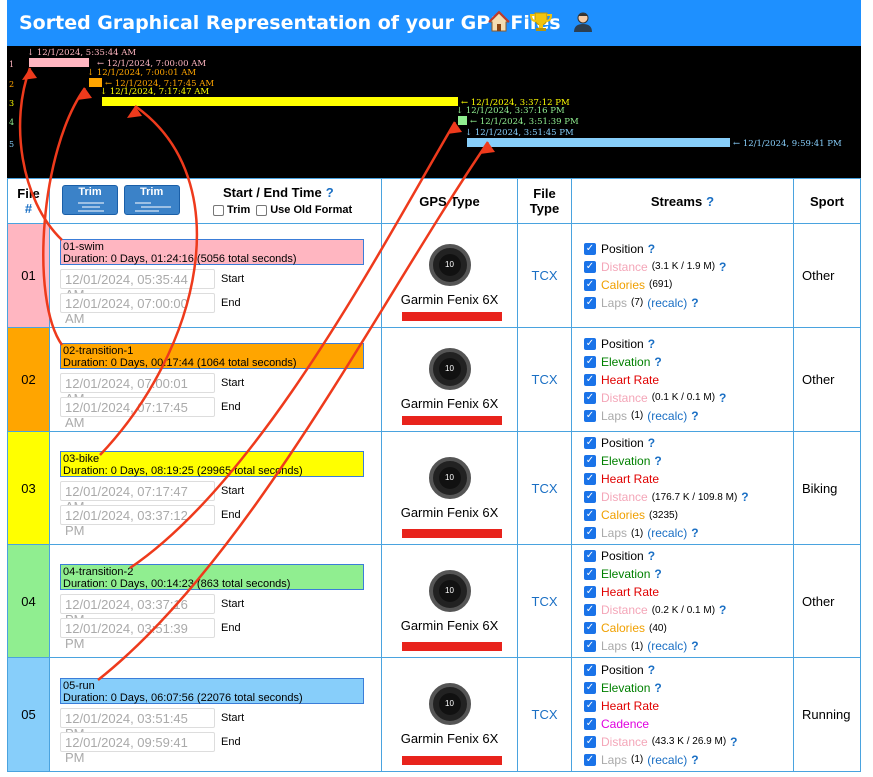 The width and height of the screenshot is (873, 777). Describe the element at coordinates (137, 634) in the screenshot. I see `end-time-input: 12/01/2024, 03:51:39 PM` at that location.